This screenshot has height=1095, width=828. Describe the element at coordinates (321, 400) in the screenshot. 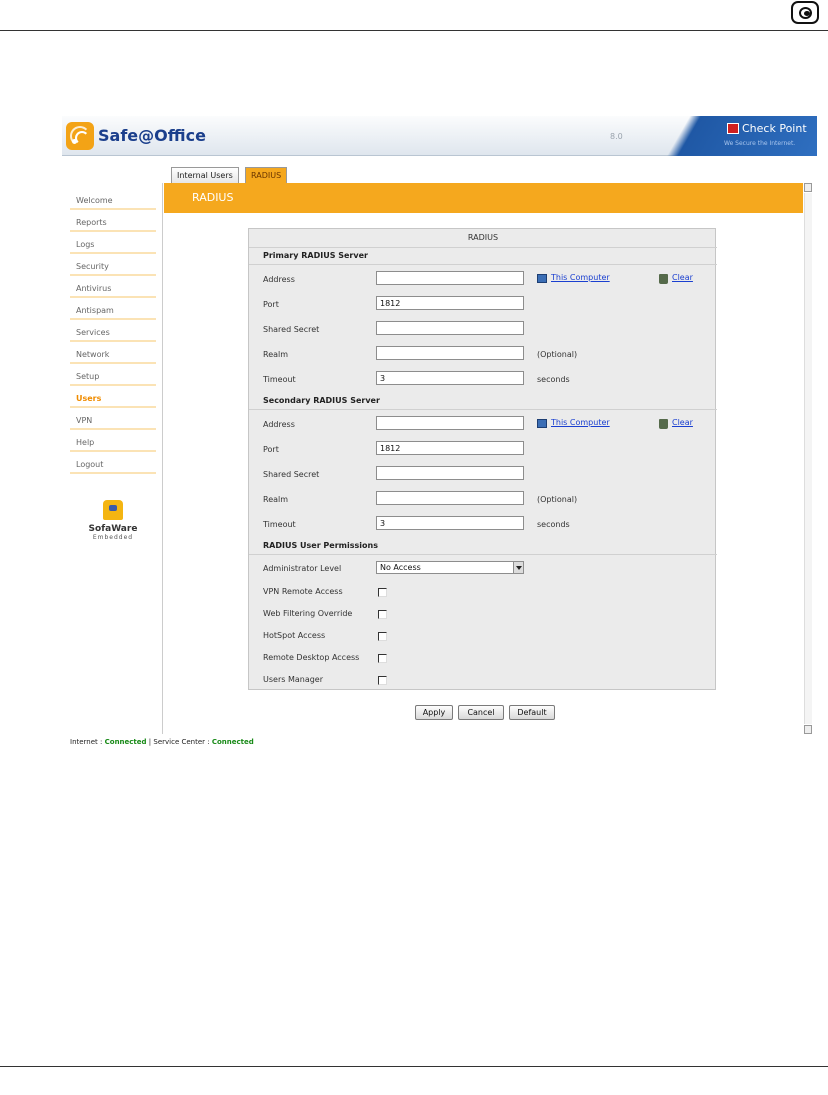

I see `secondary-heading: Secondary RADIUS Server` at that location.